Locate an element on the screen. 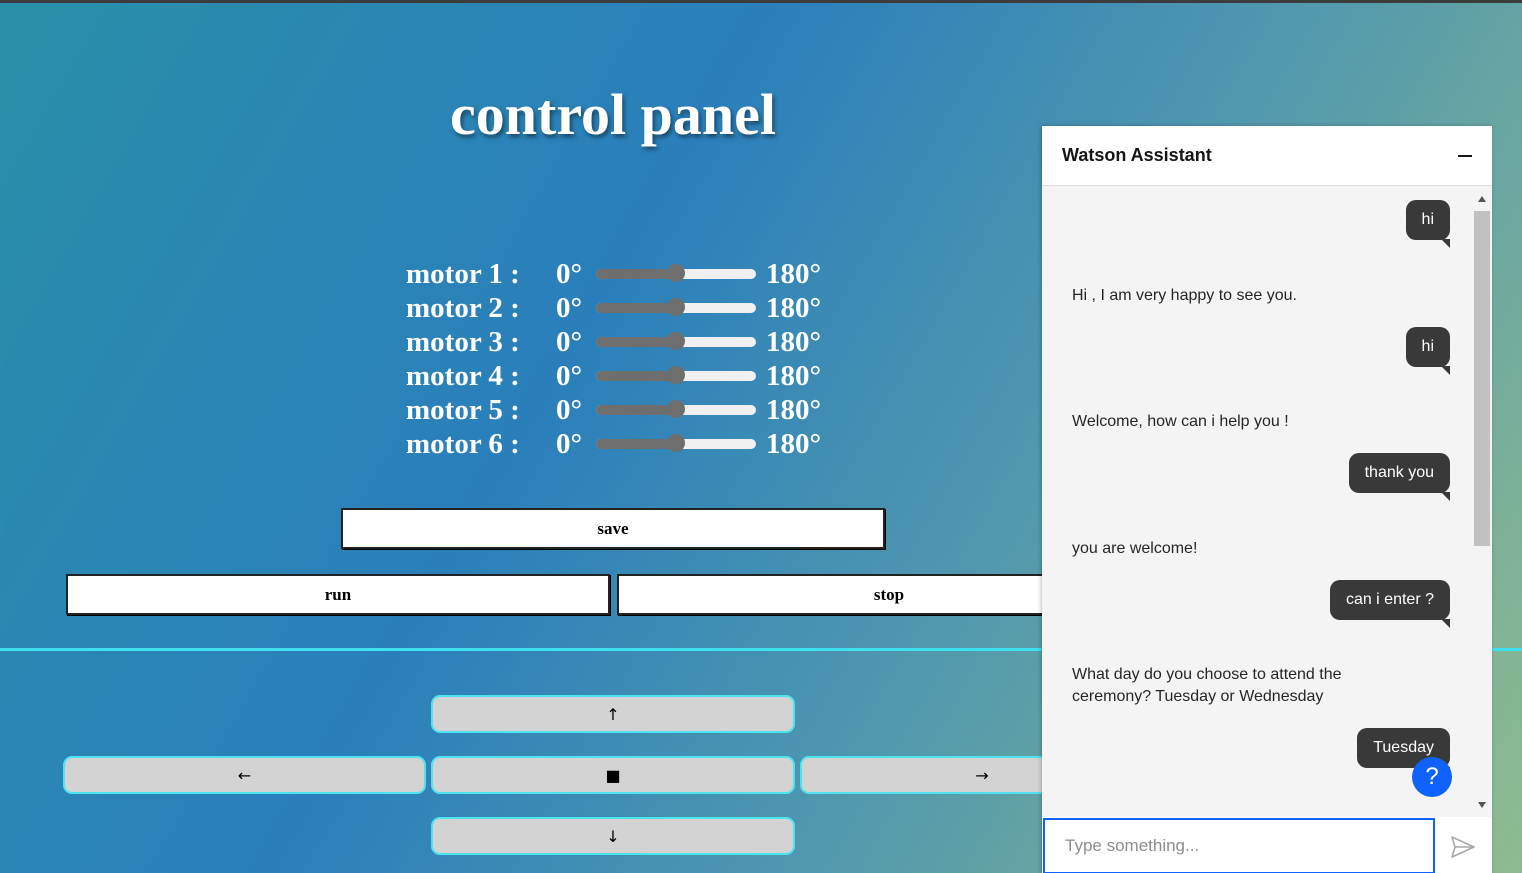 This screenshot has height=873, width=1522. motor-5-slider is located at coordinates (676, 409).